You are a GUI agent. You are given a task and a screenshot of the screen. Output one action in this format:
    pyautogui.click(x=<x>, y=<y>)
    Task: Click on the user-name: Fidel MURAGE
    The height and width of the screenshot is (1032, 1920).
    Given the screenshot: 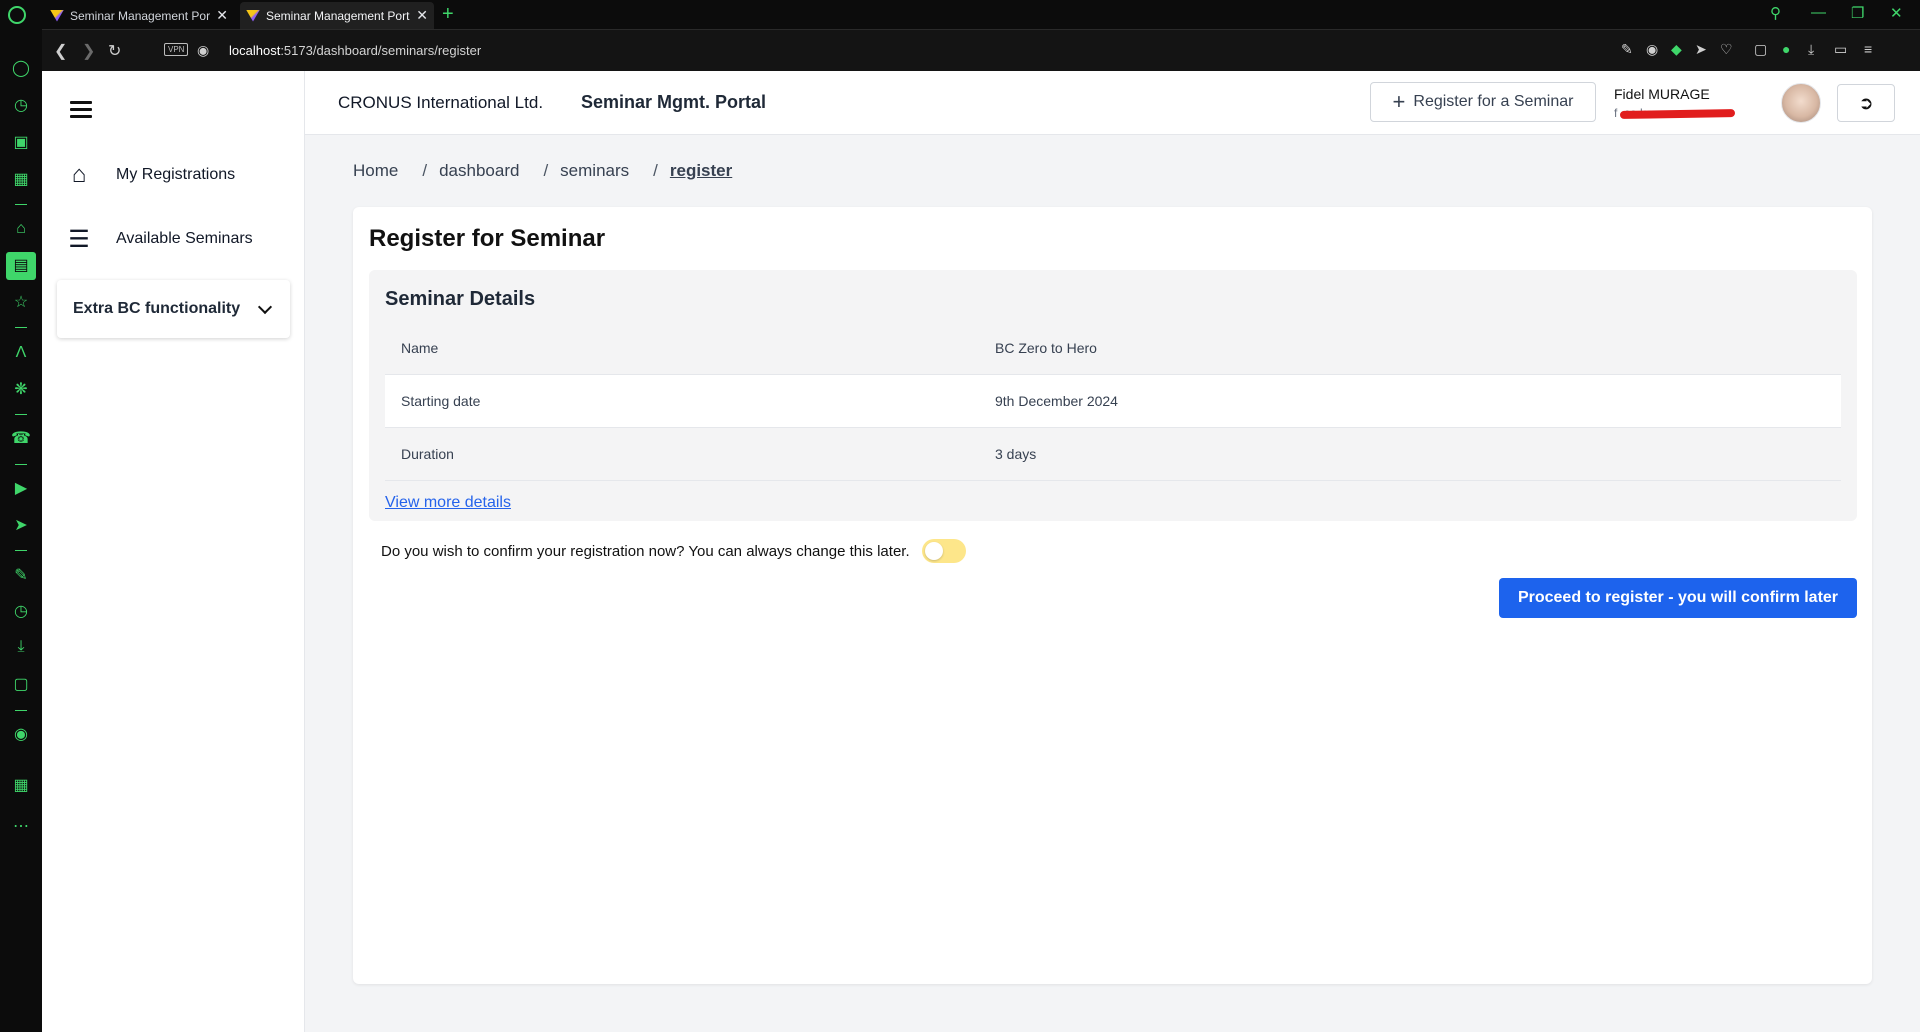 What is the action you would take?
    pyautogui.click(x=1662, y=94)
    